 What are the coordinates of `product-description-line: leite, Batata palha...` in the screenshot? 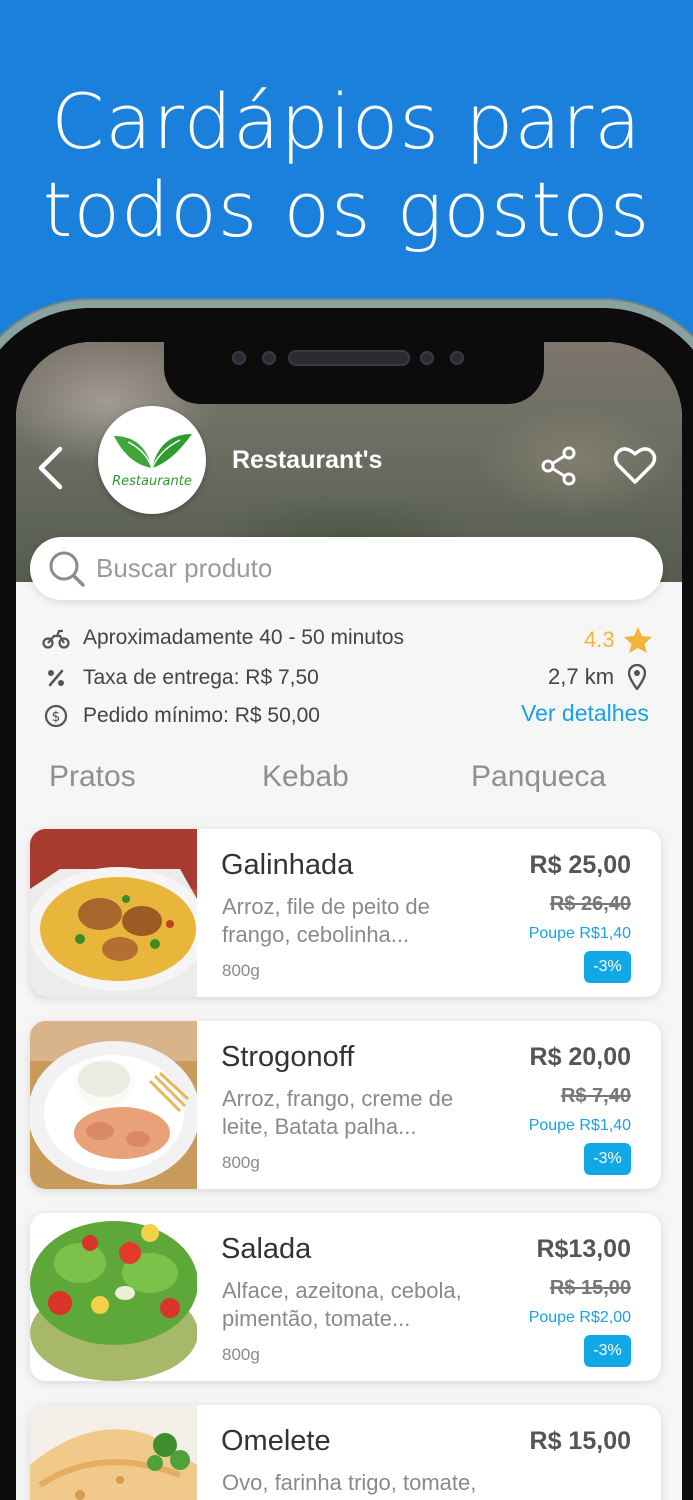 It's located at (319, 1126).